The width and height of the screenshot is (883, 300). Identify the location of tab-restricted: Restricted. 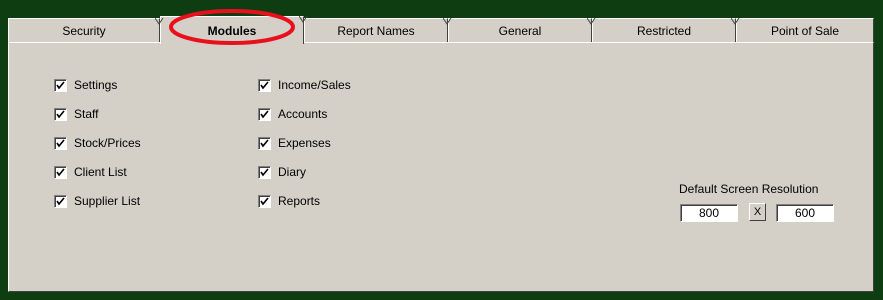
(666, 30).